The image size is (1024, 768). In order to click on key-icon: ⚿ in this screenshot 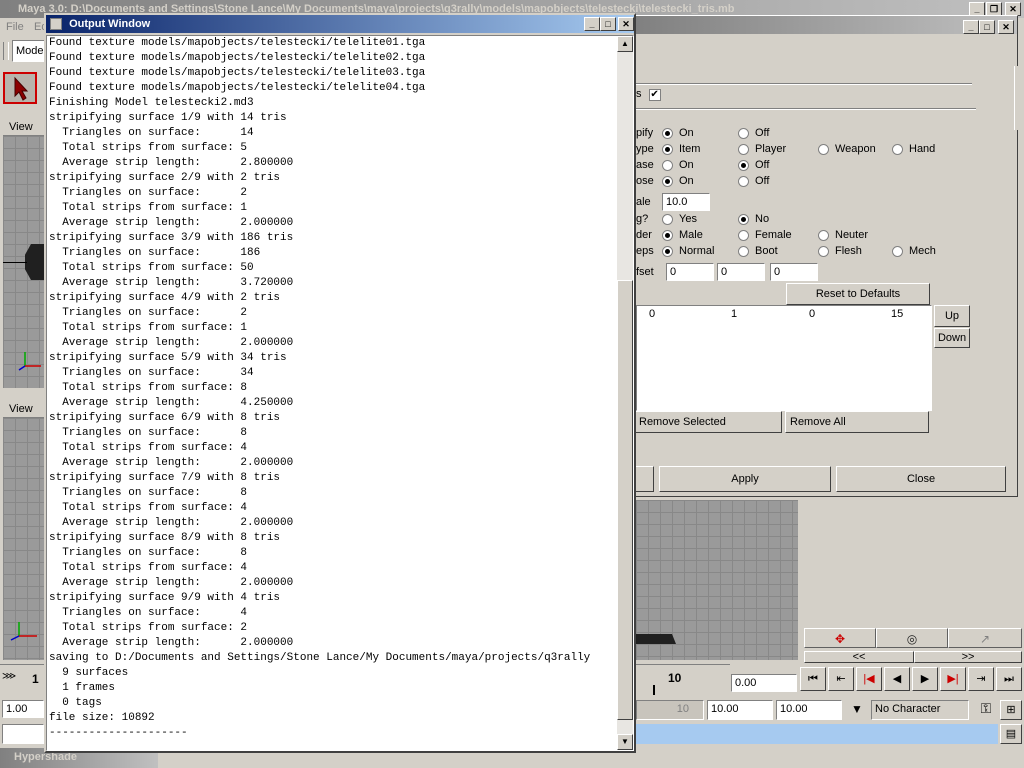, I will do `click(986, 710)`.